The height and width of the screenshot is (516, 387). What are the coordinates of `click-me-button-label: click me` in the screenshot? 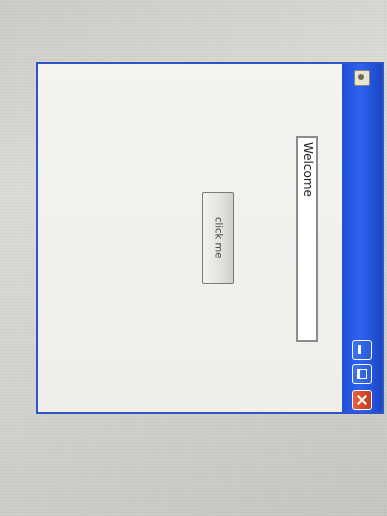 It's located at (218, 238).